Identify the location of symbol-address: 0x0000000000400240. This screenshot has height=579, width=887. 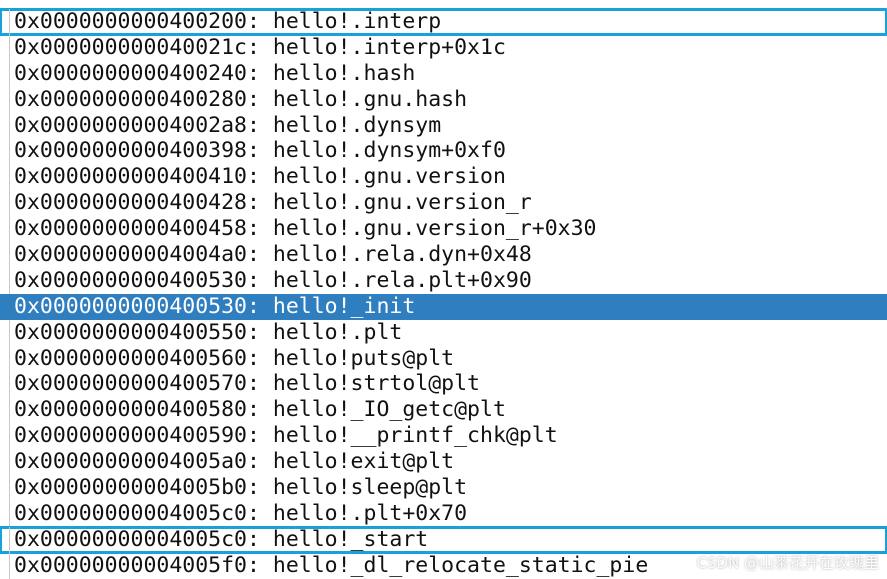
(130, 73).